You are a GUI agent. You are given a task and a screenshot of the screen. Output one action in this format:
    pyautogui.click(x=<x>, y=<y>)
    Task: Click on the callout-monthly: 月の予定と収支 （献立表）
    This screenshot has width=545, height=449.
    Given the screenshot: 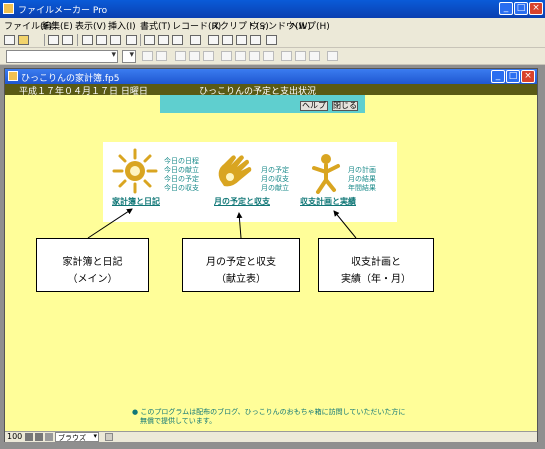 What is the action you would take?
    pyautogui.click(x=241, y=265)
    